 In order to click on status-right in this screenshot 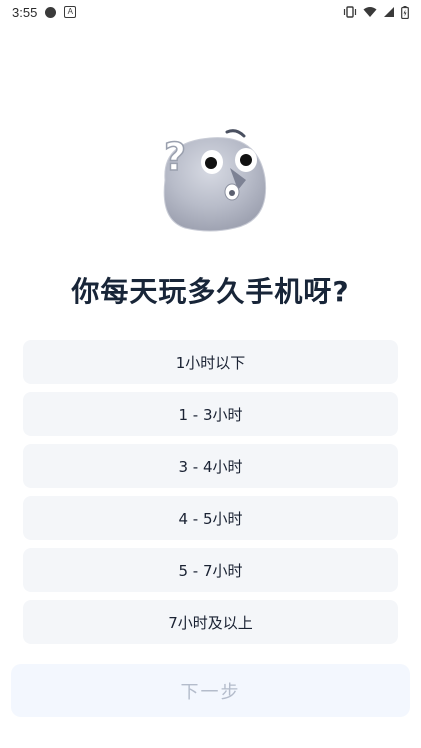, I will do `click(376, 12)`.